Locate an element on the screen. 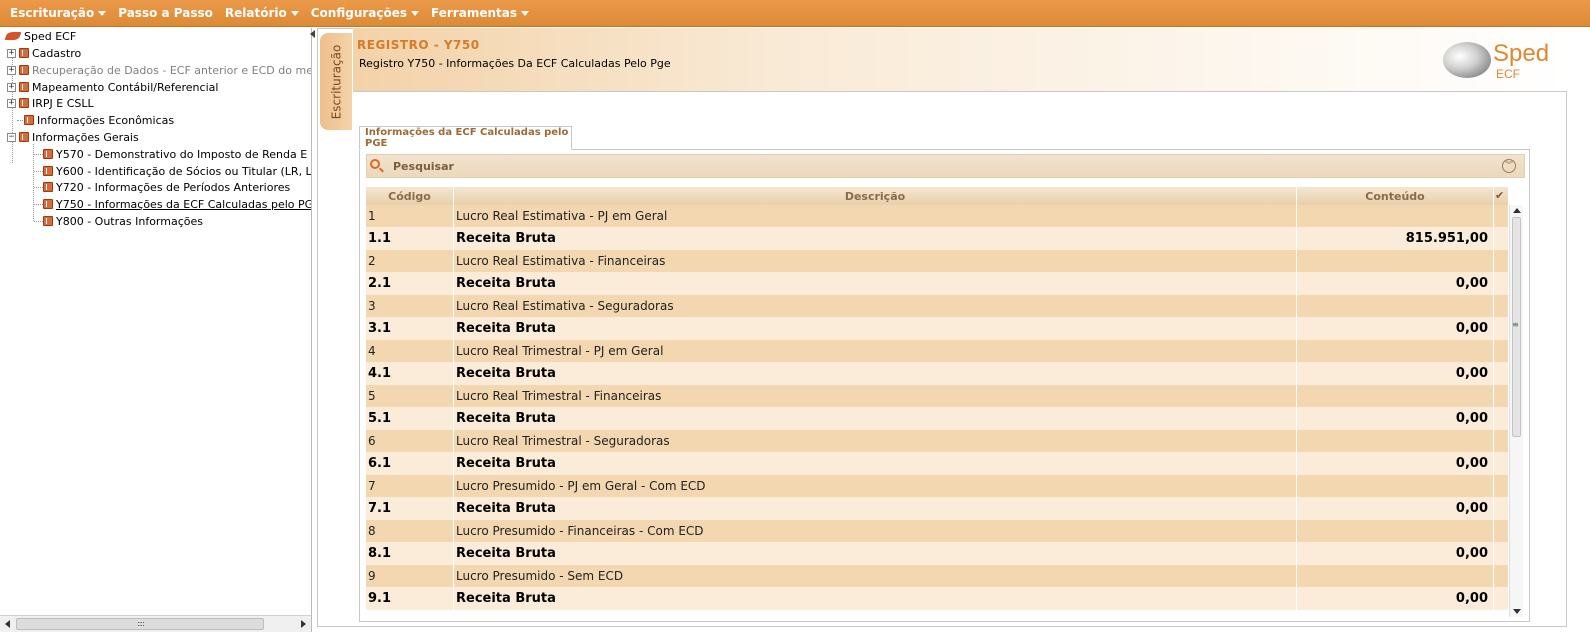 The width and height of the screenshot is (1590, 639). table-row: 7.1 Receita Bruta 0,00 is located at coordinates (937, 508).